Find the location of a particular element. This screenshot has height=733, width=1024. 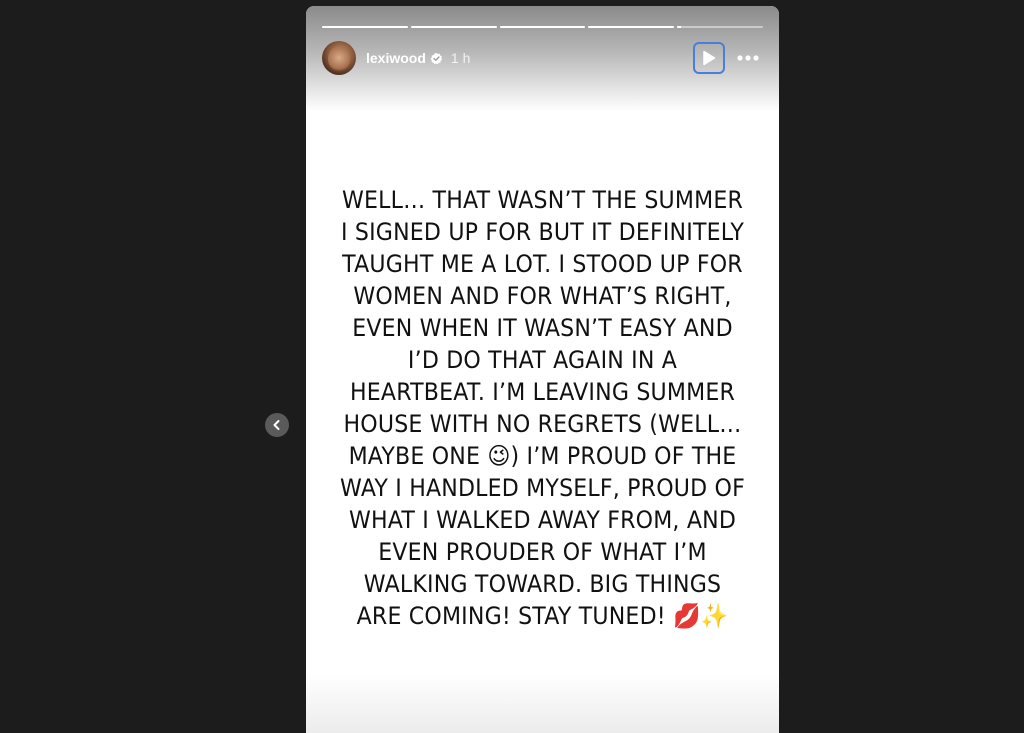

verified-badge-icon is located at coordinates (436, 58).